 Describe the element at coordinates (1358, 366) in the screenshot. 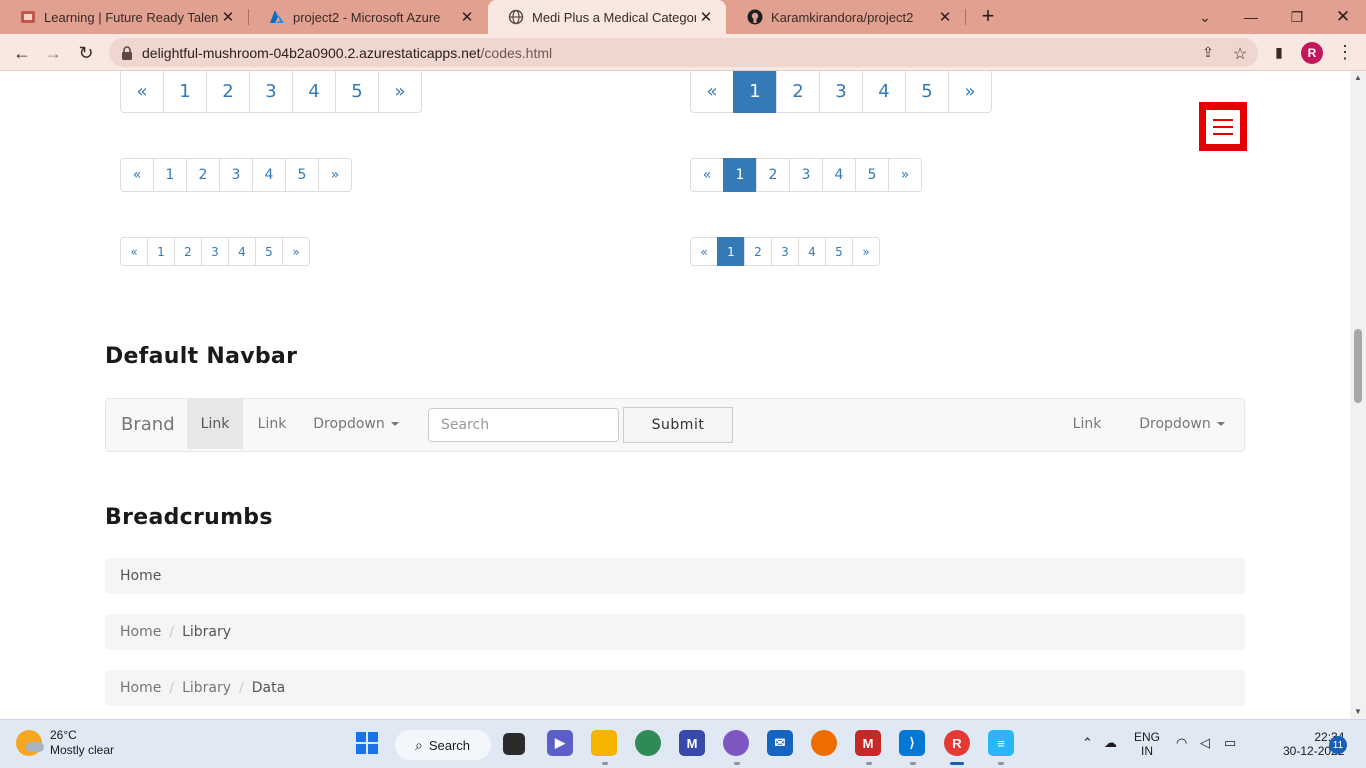

I see `scrollbar-thumb` at that location.